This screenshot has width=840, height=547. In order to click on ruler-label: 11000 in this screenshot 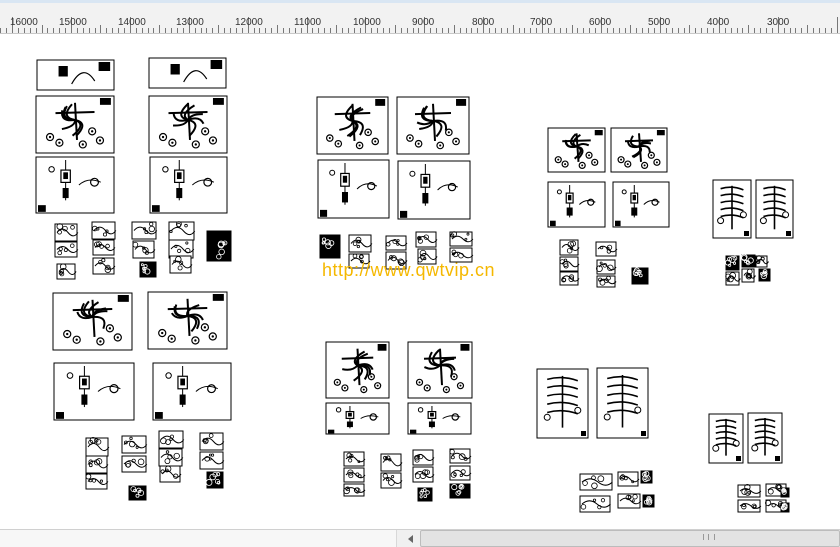, I will do `click(308, 22)`.